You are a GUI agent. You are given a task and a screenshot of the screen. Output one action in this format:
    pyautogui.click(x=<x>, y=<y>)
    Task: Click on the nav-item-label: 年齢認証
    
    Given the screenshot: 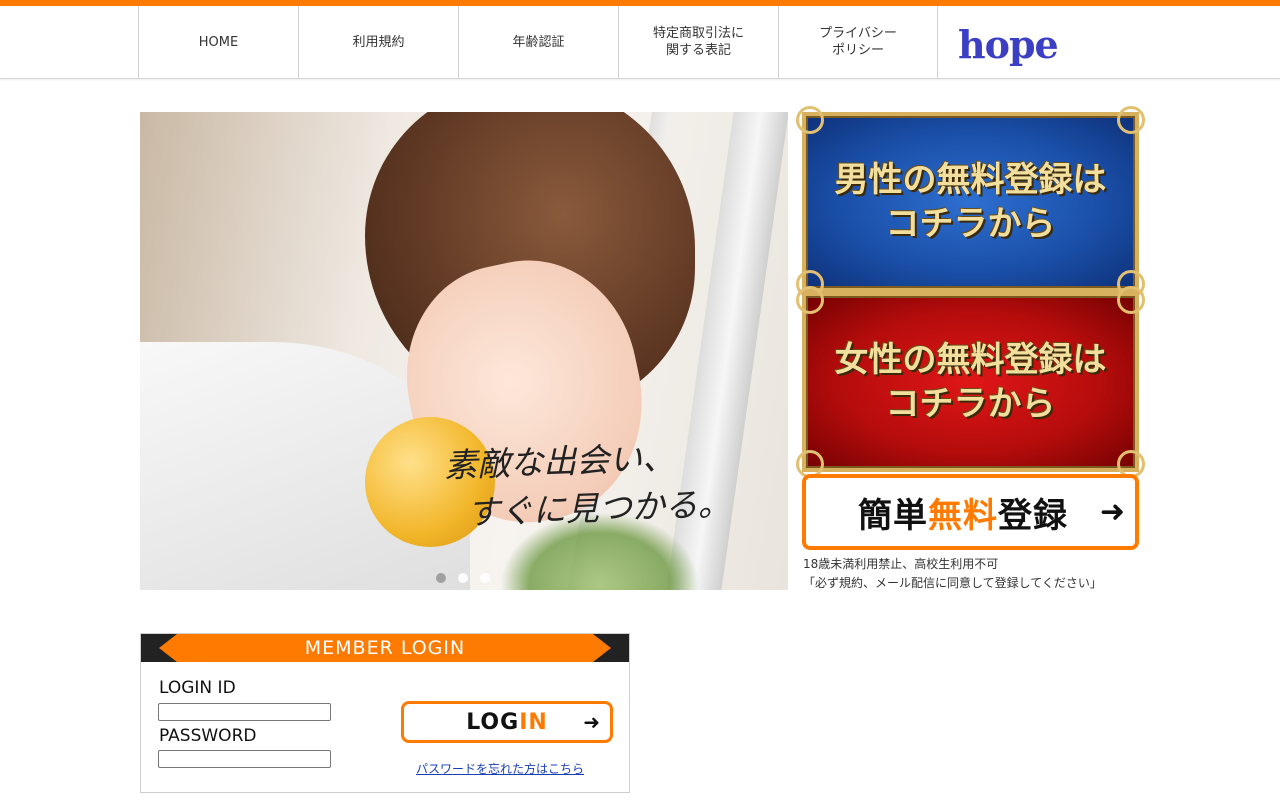 What is the action you would take?
    pyautogui.click(x=538, y=42)
    